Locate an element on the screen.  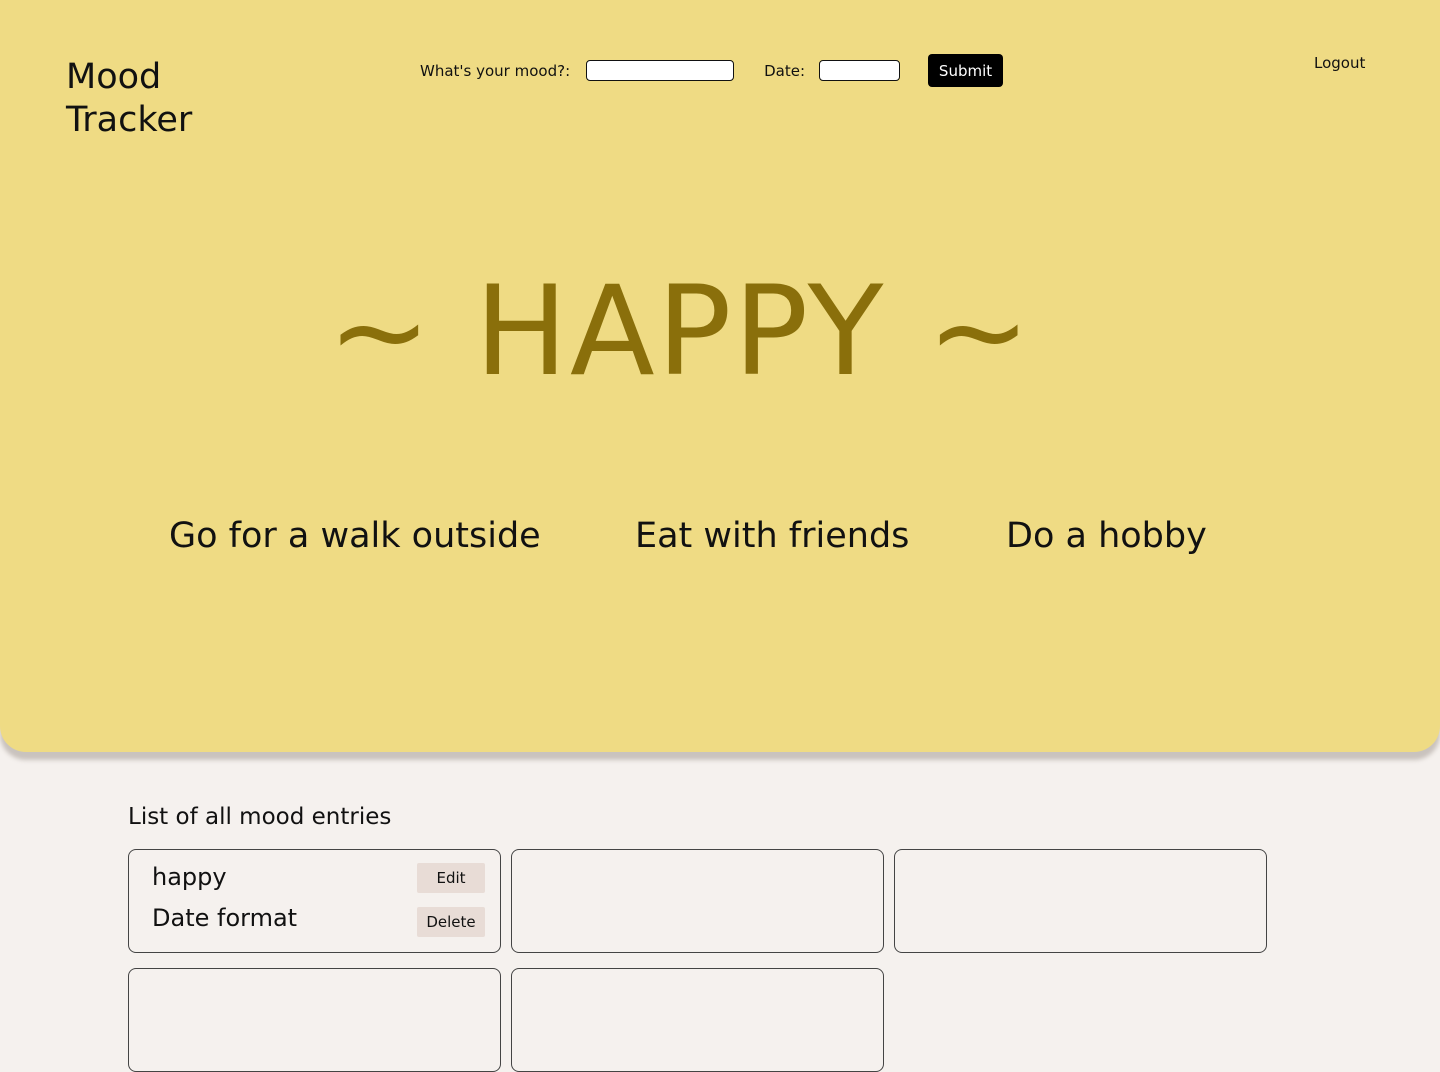
suggestion-item: Do a hobby is located at coordinates (1106, 536).